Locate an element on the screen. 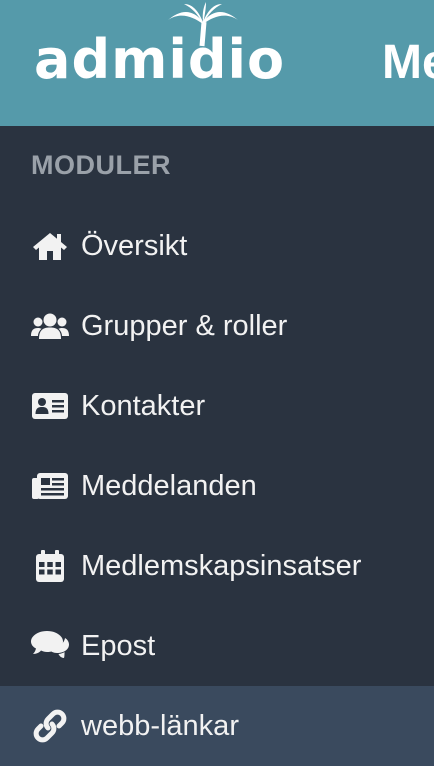 This screenshot has height=766, width=434. sidebar-item-label: Meddelanden is located at coordinates (169, 485).